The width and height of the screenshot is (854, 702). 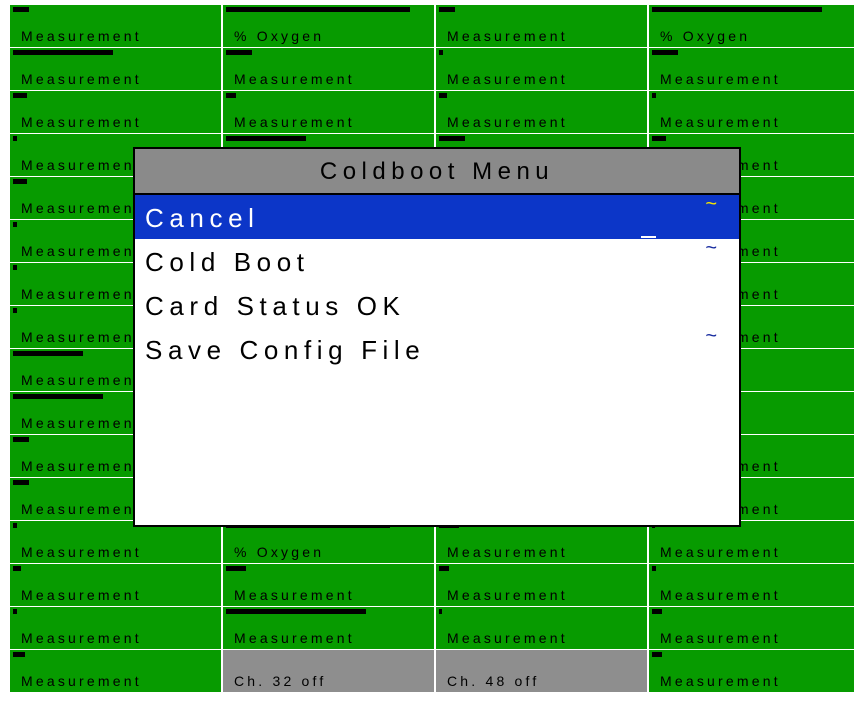 I want to click on dialog-title-bar: Coldboot Menu, so click(x=437, y=172).